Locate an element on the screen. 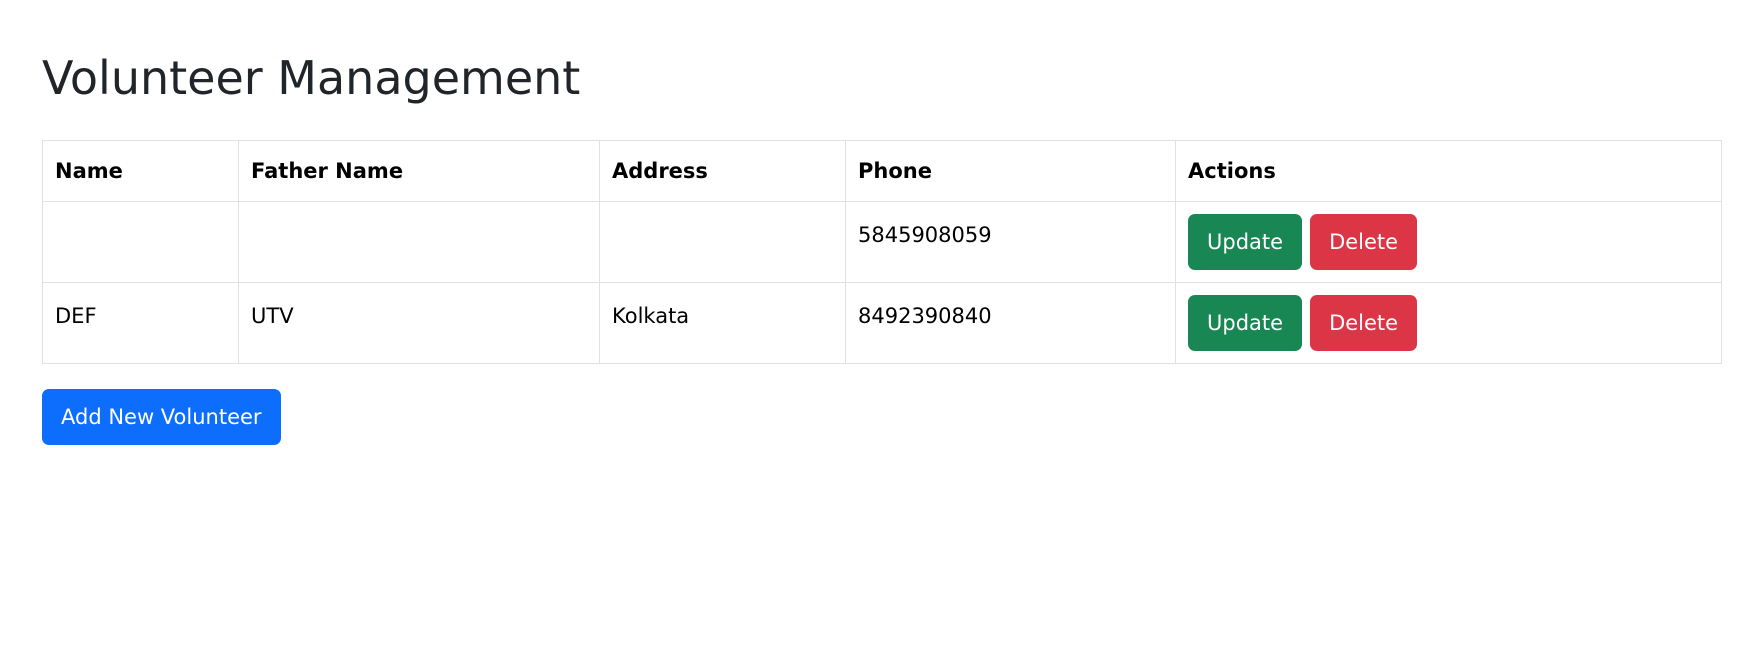 The width and height of the screenshot is (1761, 649). table-header-row: Name Father Name Address Phone Actions is located at coordinates (882, 171).